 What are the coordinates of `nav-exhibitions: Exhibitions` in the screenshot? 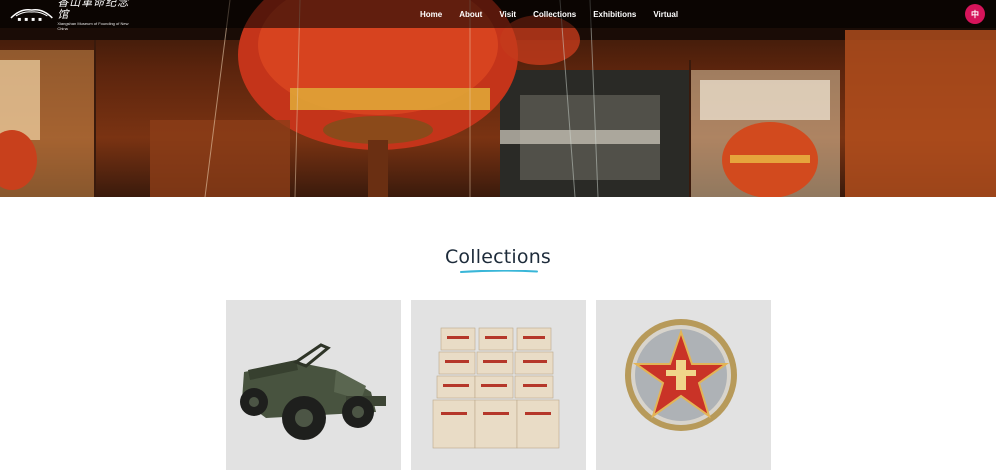 It's located at (614, 14).